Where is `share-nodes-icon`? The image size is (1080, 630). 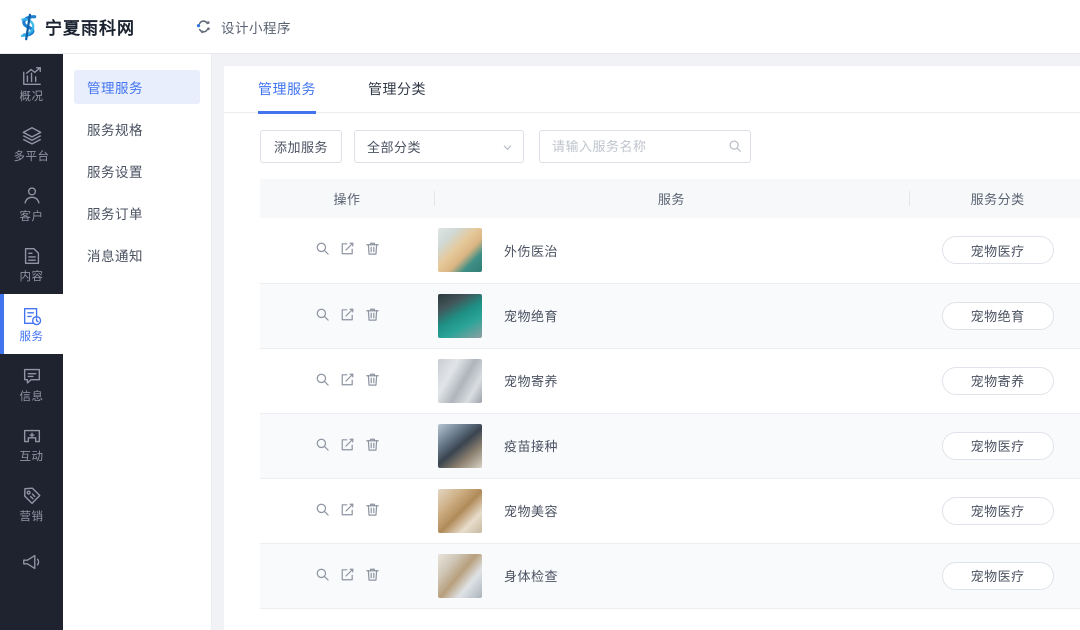
share-nodes-icon is located at coordinates (203, 26).